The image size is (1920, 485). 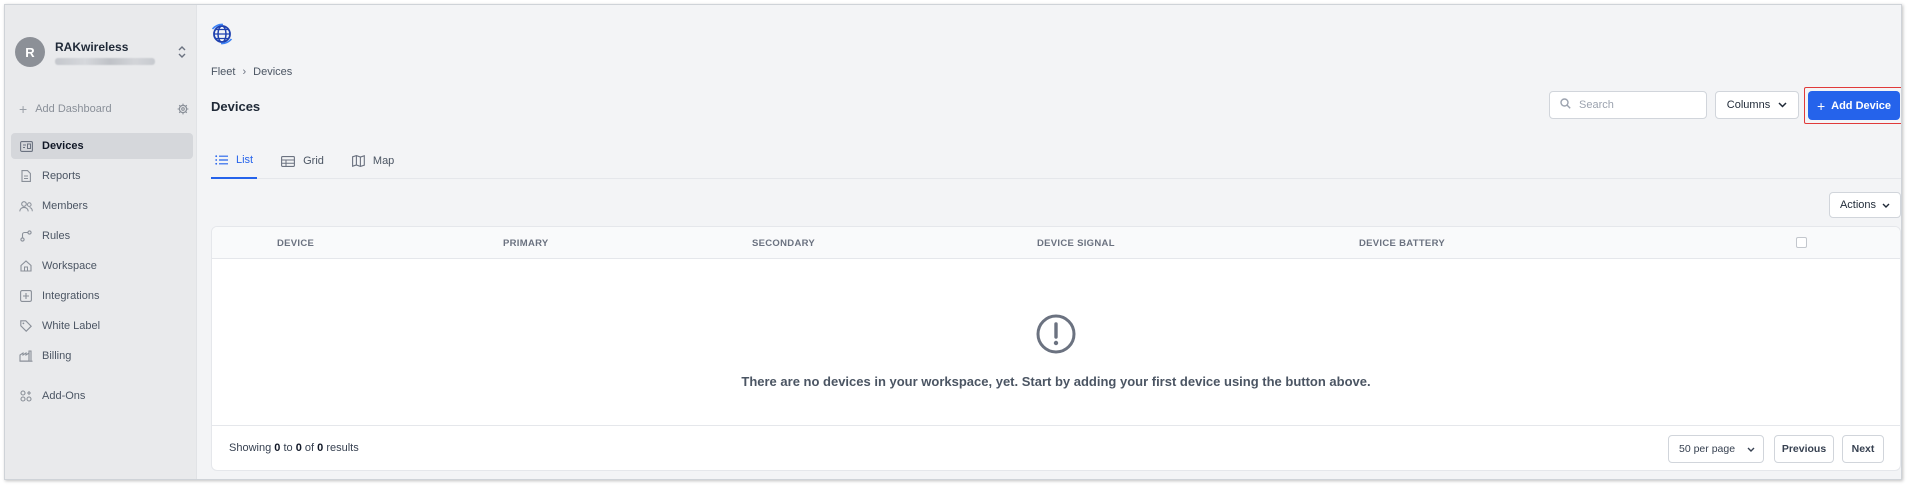 What do you see at coordinates (783, 243) in the screenshot?
I see `column-header-secondary: SECONDARY` at bounding box center [783, 243].